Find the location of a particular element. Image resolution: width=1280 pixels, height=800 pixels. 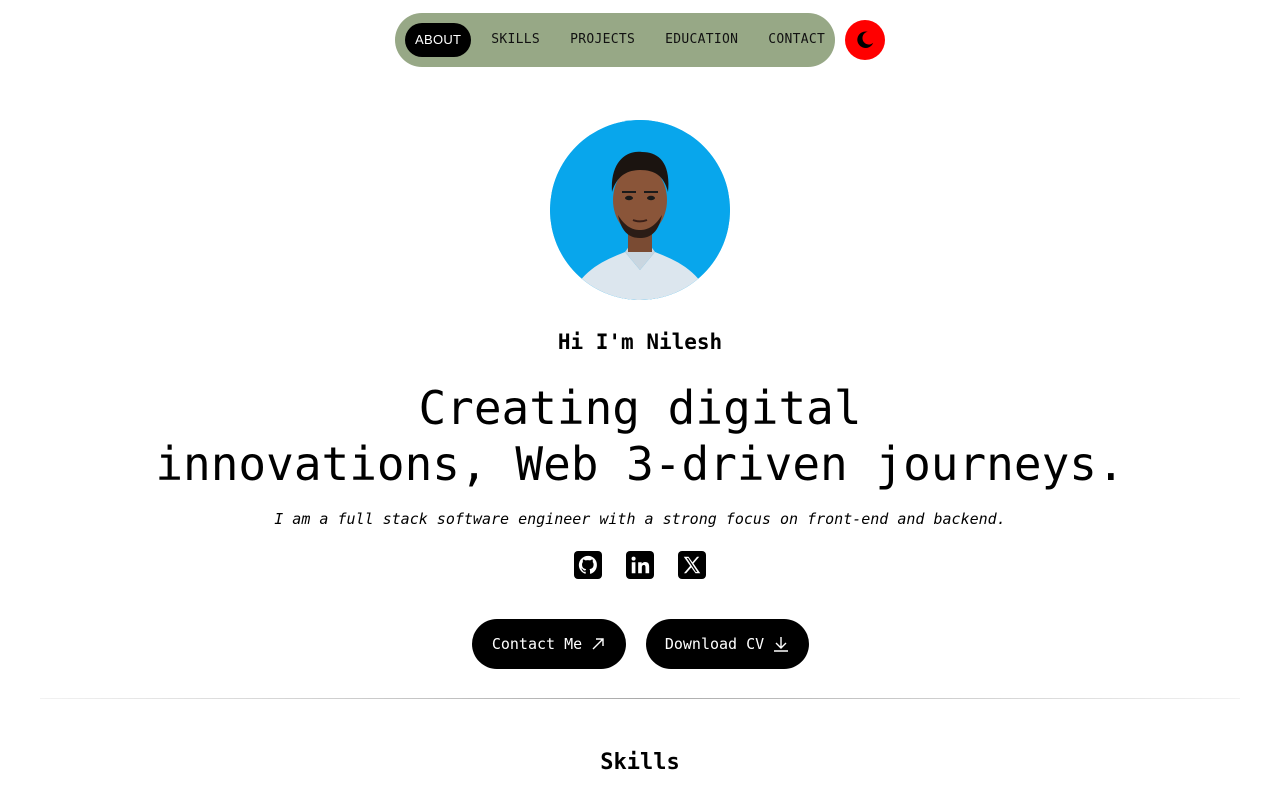

contact-me-label: Contact Me is located at coordinates (537, 644).